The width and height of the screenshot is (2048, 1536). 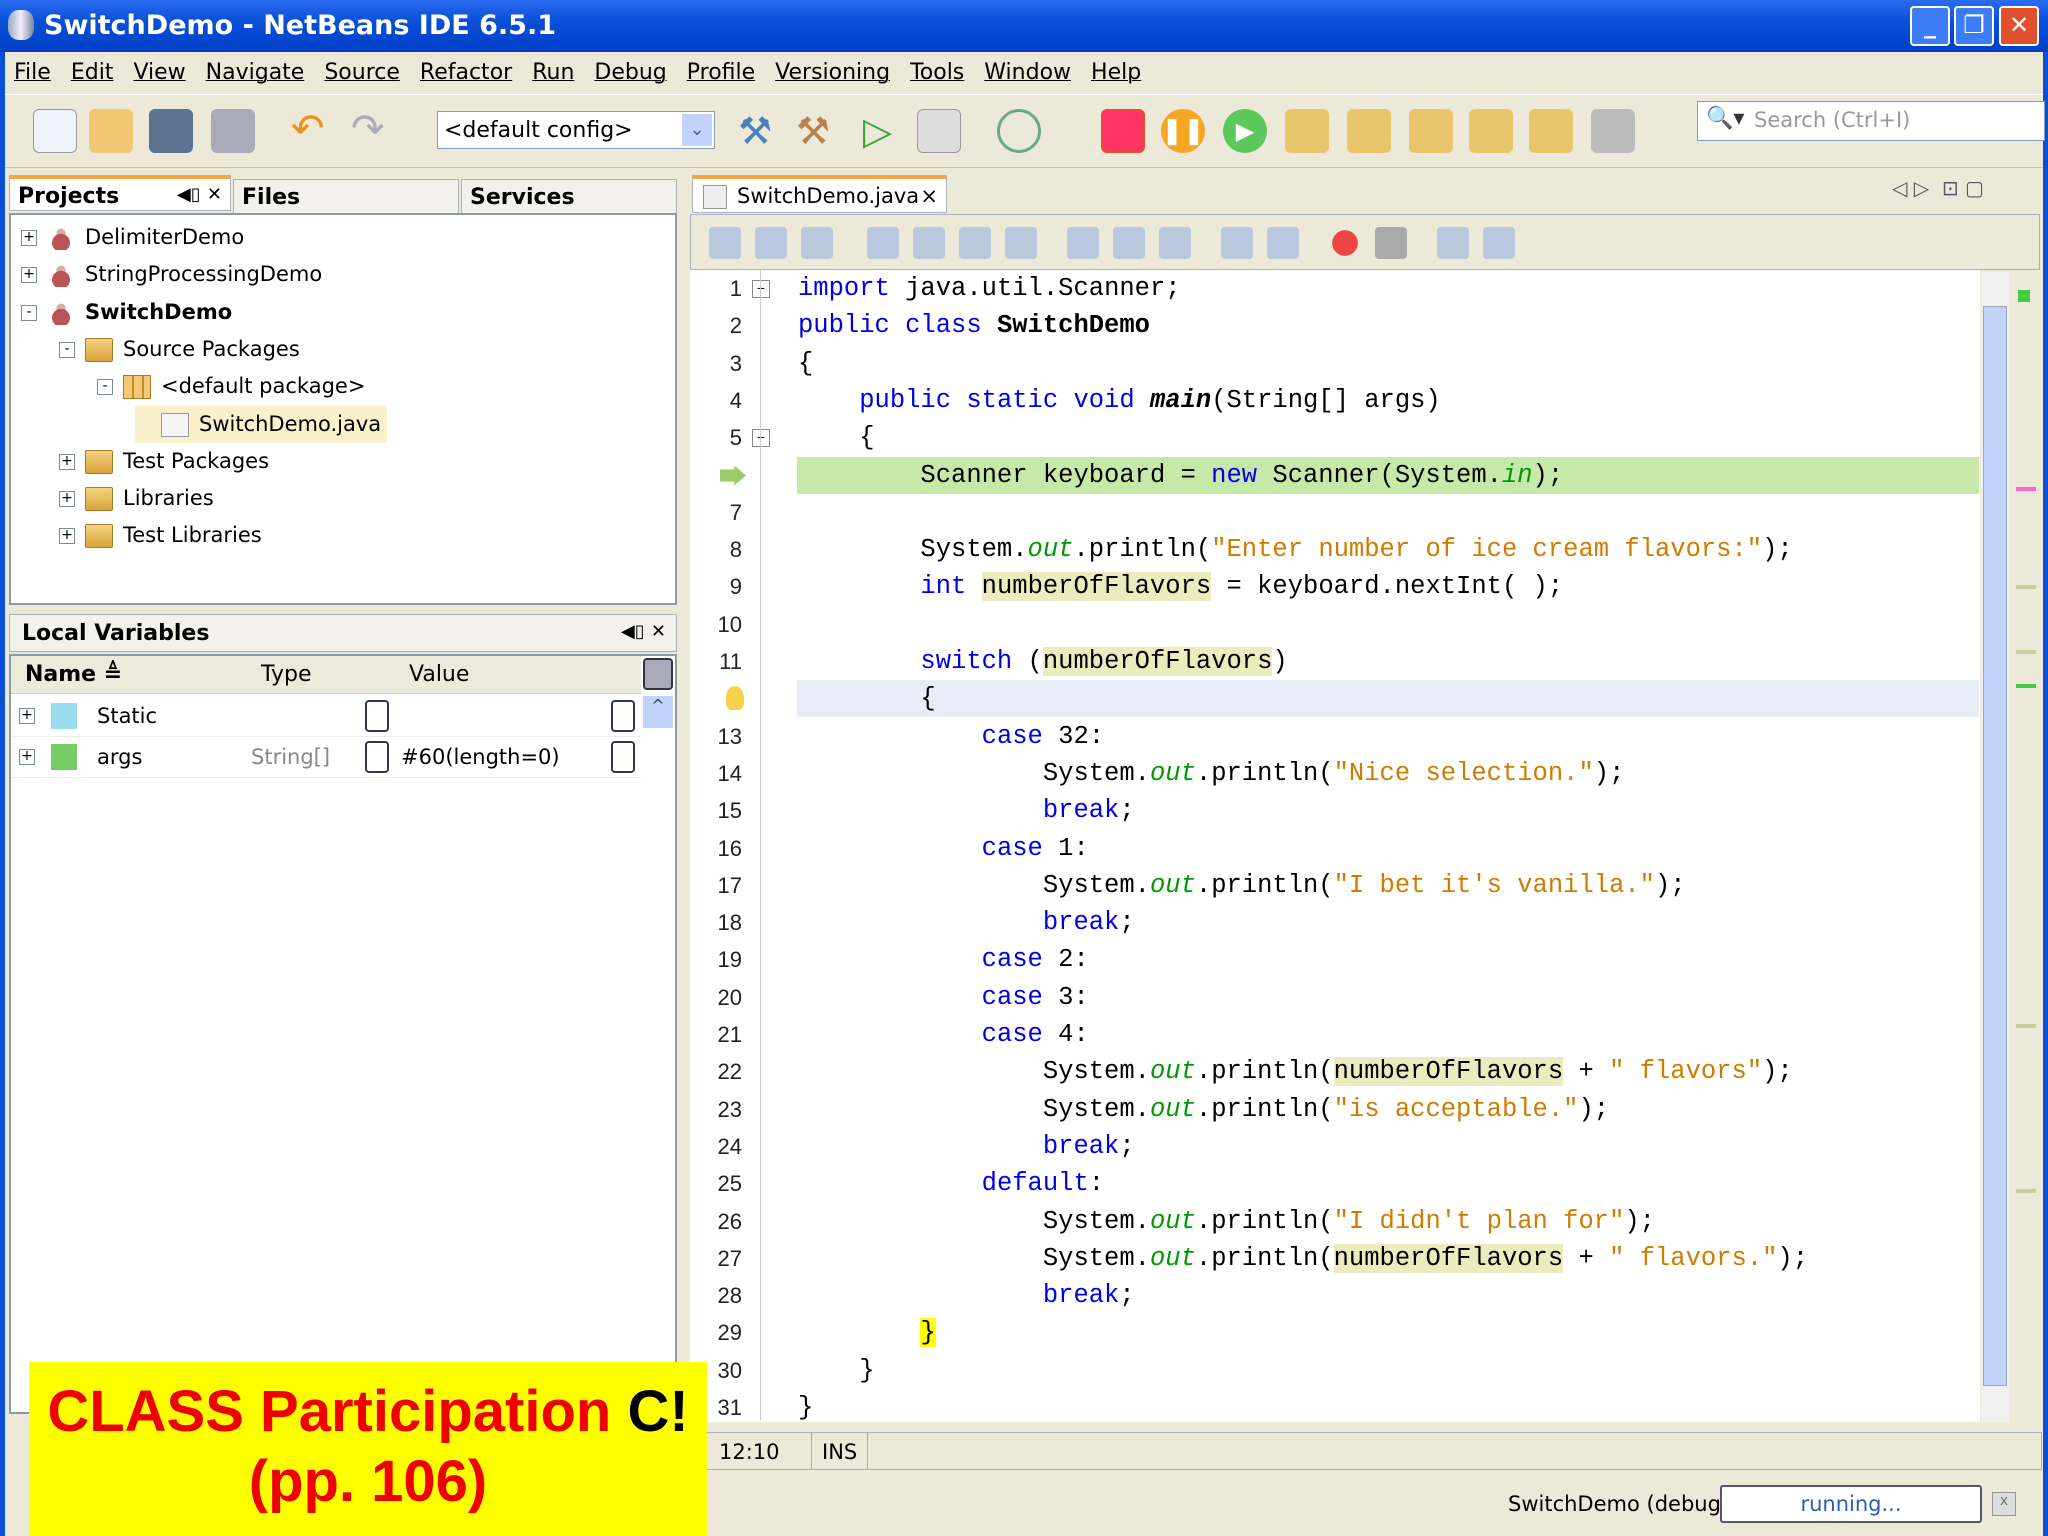 I want to click on menu-navigate: Navigate, so click(x=256, y=68).